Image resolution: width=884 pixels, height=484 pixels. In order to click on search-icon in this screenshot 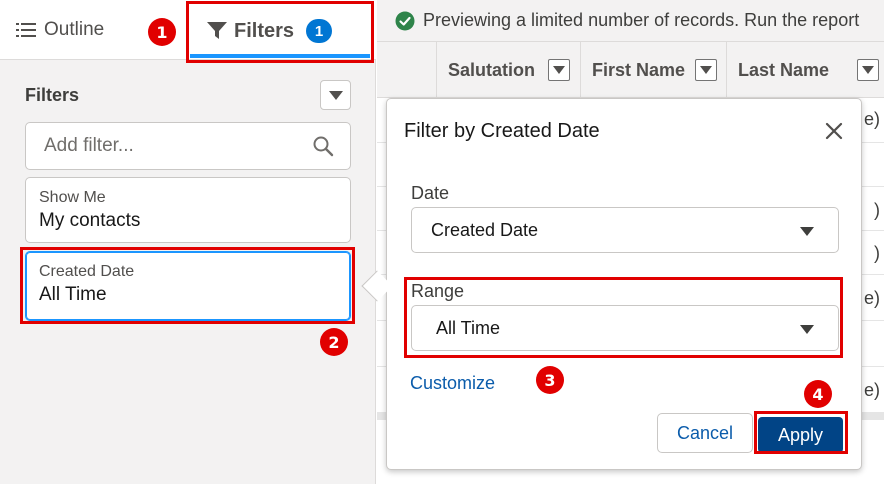, I will do `click(323, 146)`.